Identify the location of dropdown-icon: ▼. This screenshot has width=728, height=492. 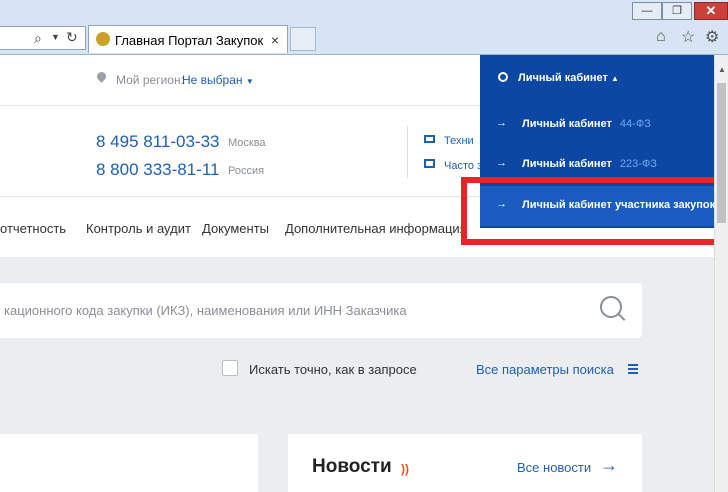
(55, 37).